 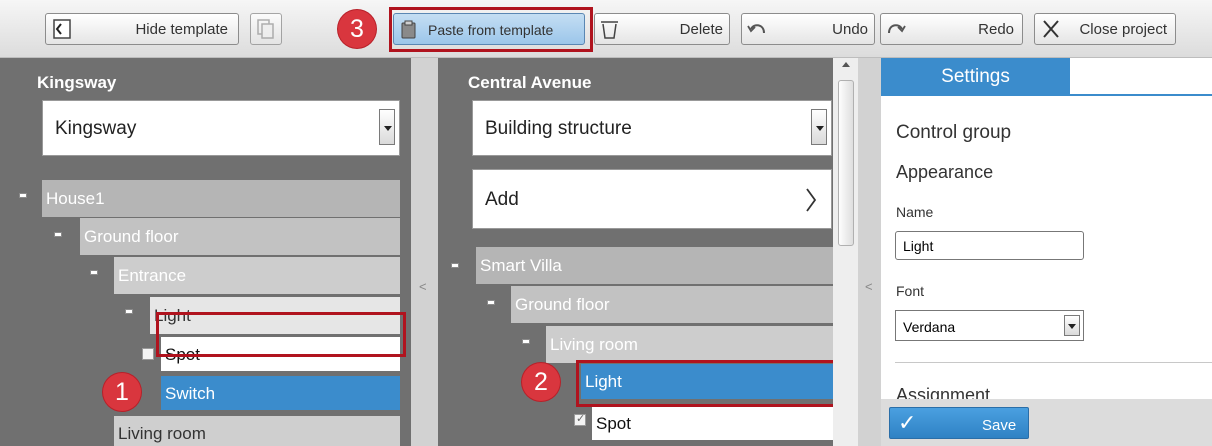 What do you see at coordinates (654, 265) in the screenshot?
I see `tree-node-smart-villa: Smart Villa` at bounding box center [654, 265].